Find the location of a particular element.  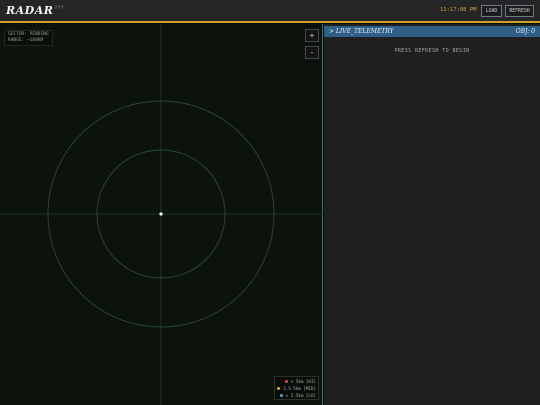

legend-dot-high is located at coordinates (286, 381).